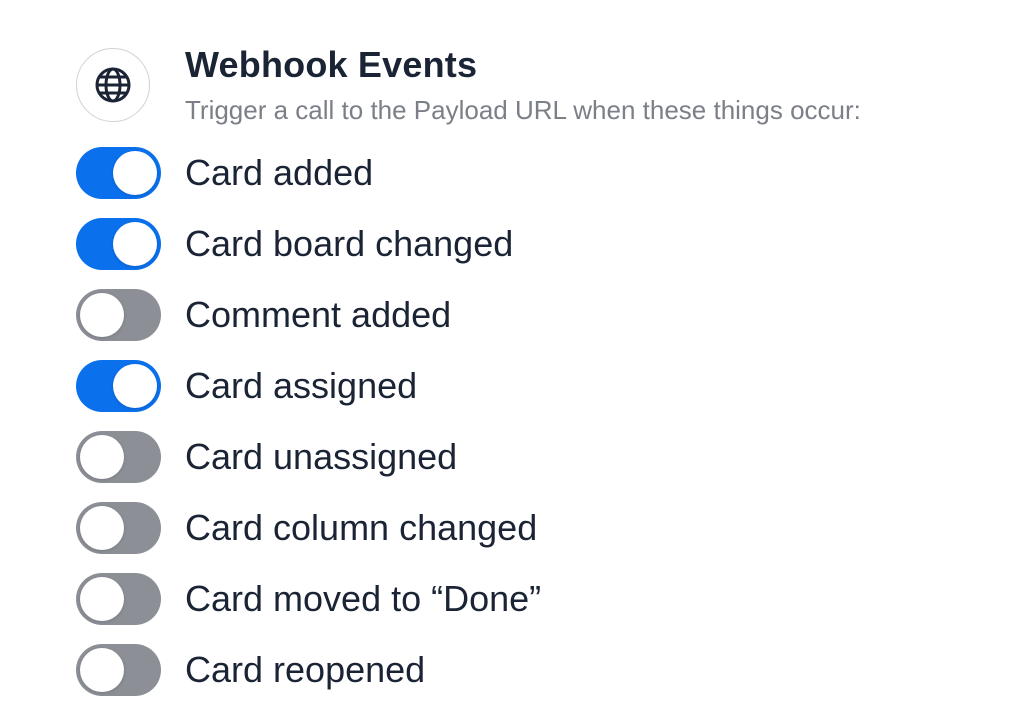 This screenshot has height=716, width=1022. What do you see at coordinates (349, 243) in the screenshot?
I see `card-board-changed-label: Card board changed` at bounding box center [349, 243].